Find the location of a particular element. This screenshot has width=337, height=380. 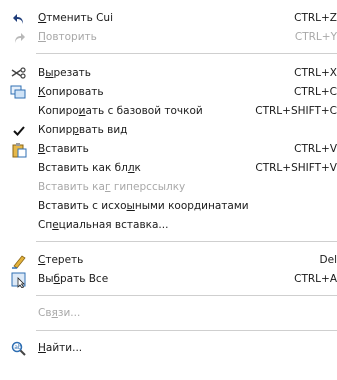

scissors-icon is located at coordinates (18, 73).